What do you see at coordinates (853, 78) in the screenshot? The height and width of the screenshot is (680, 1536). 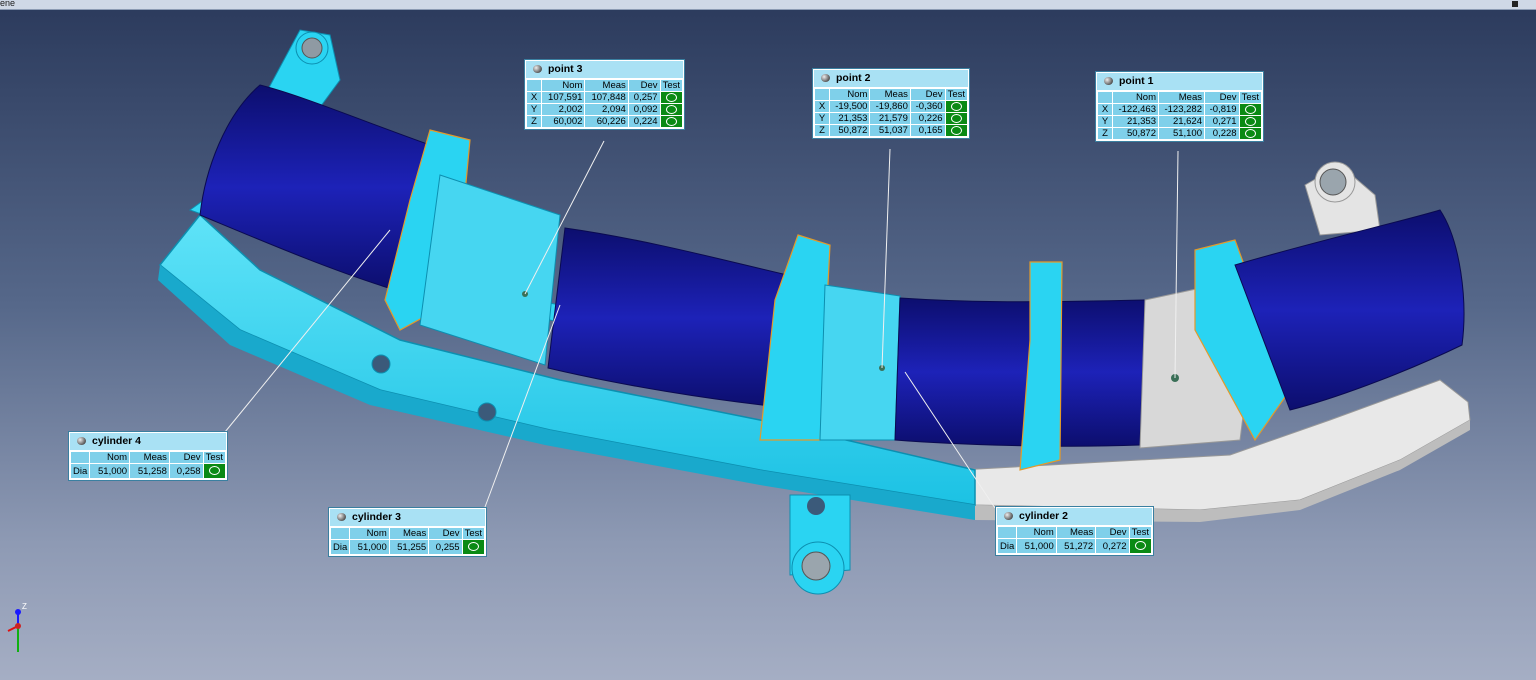 I see `callout-title: point 2` at bounding box center [853, 78].